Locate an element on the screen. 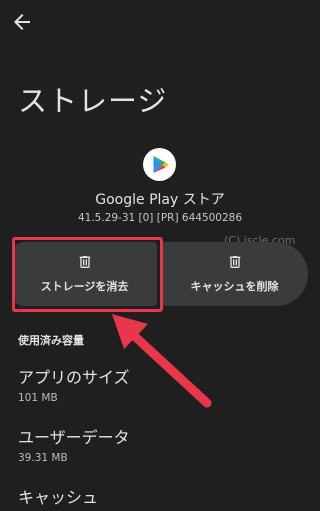 The image size is (320, 511). app-name: Google Play ストア is located at coordinates (160, 200).